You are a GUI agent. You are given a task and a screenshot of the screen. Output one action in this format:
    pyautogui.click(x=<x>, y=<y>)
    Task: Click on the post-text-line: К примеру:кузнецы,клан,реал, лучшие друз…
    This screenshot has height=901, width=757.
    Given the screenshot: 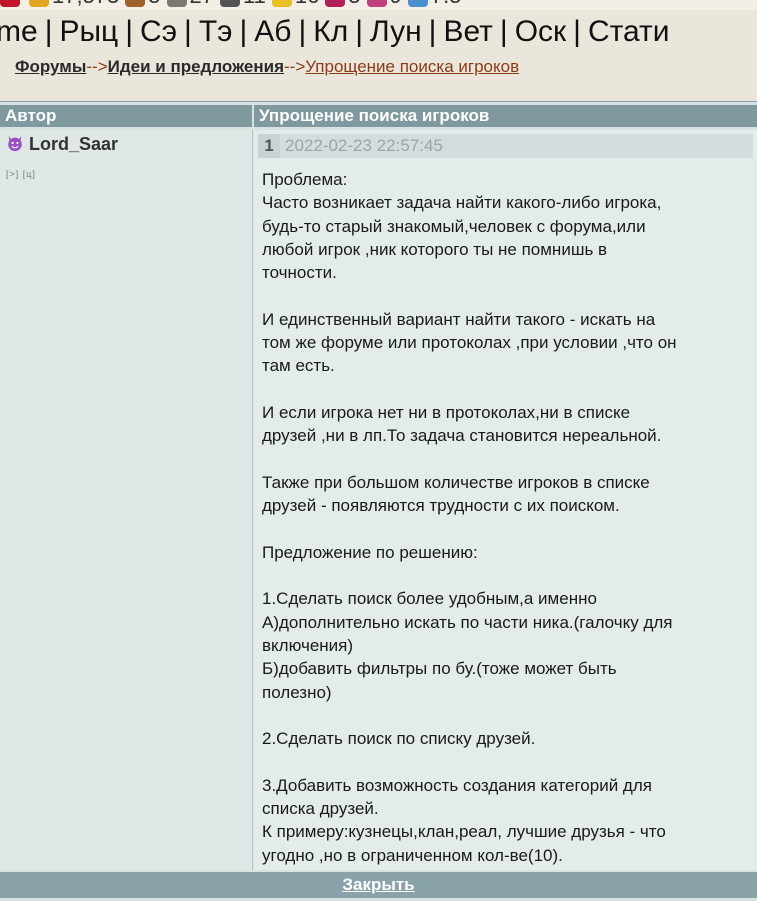 What is the action you would take?
    pyautogui.click(x=464, y=832)
    